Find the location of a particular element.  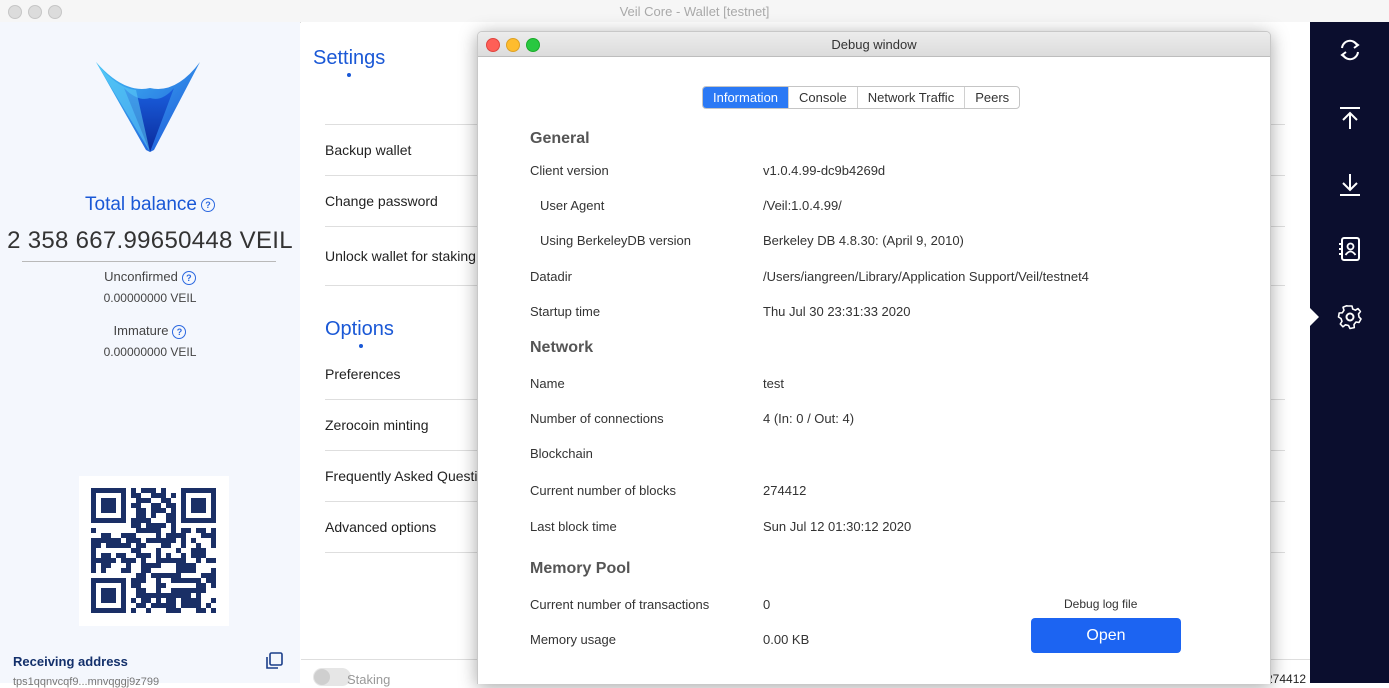

tab-network-traffic: Network Traffic is located at coordinates (912, 97).